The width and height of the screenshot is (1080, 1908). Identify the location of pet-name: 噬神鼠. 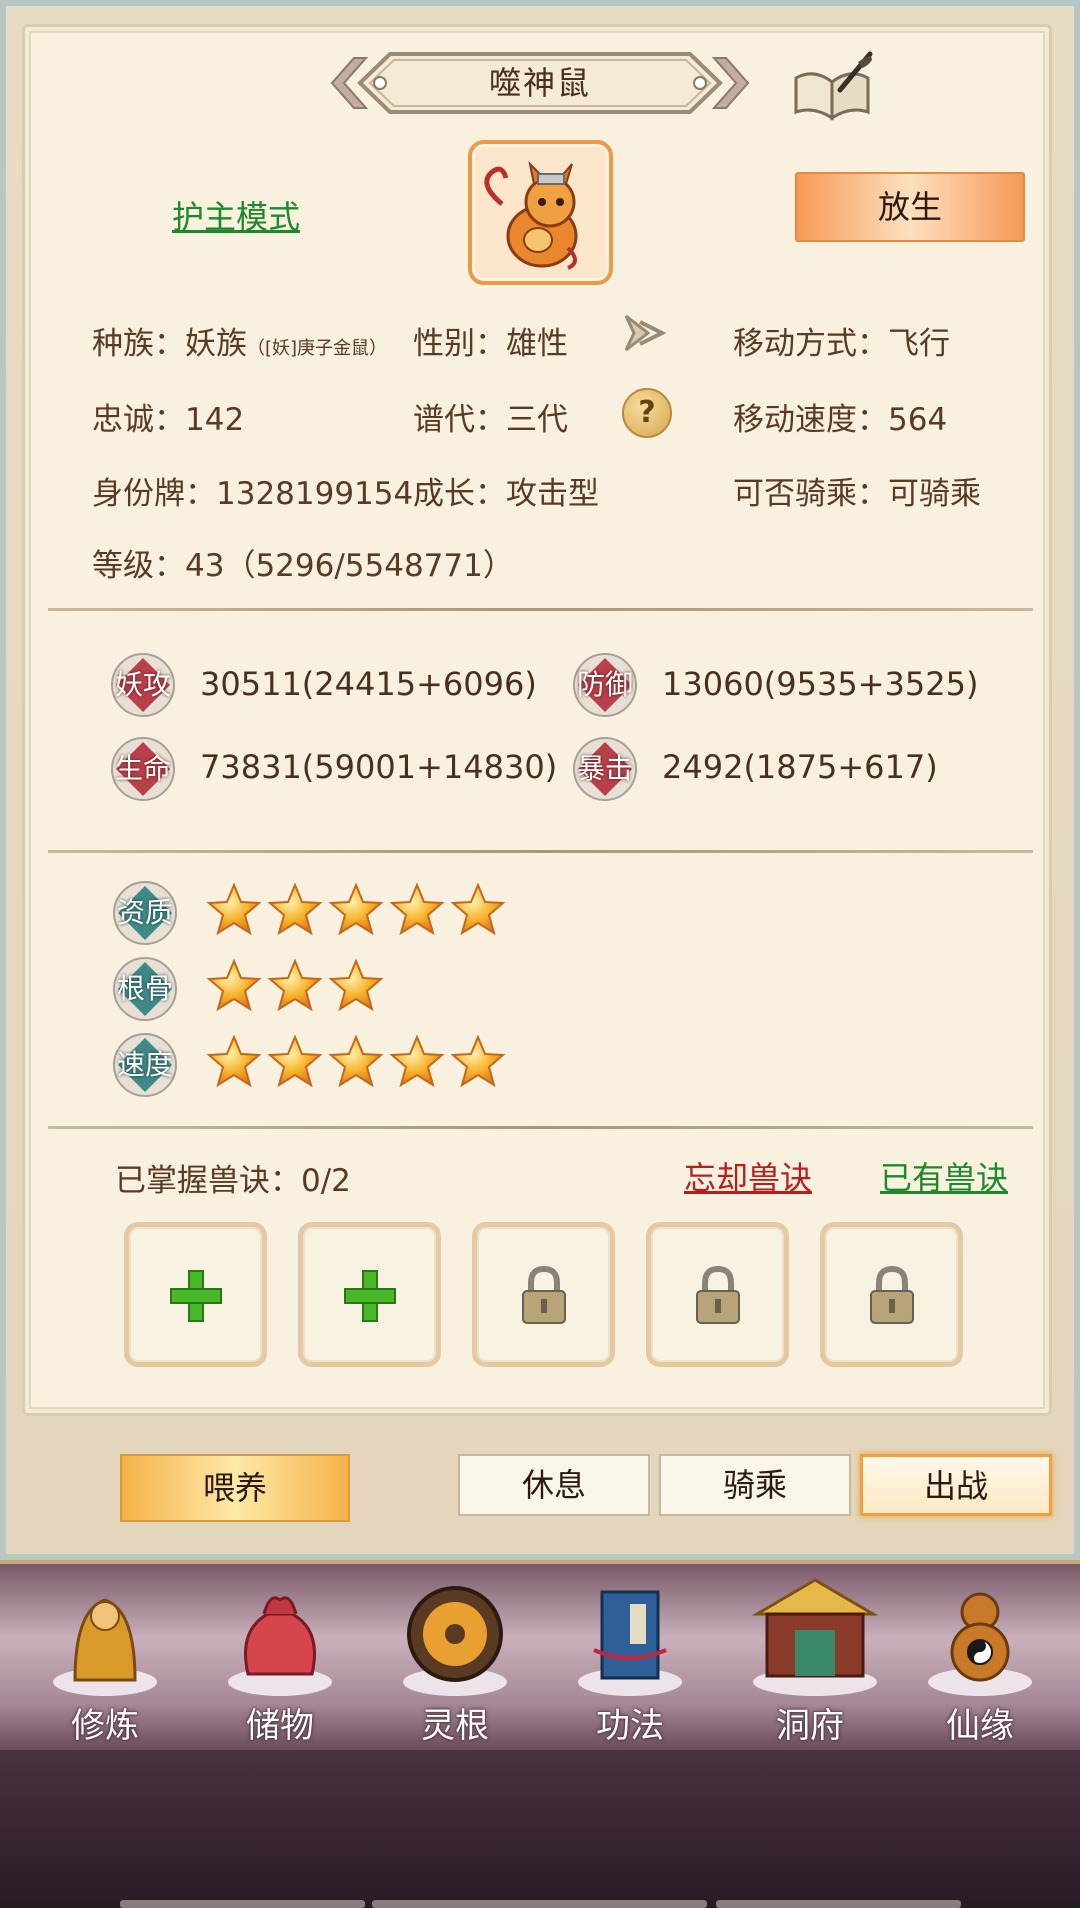
(539, 83).